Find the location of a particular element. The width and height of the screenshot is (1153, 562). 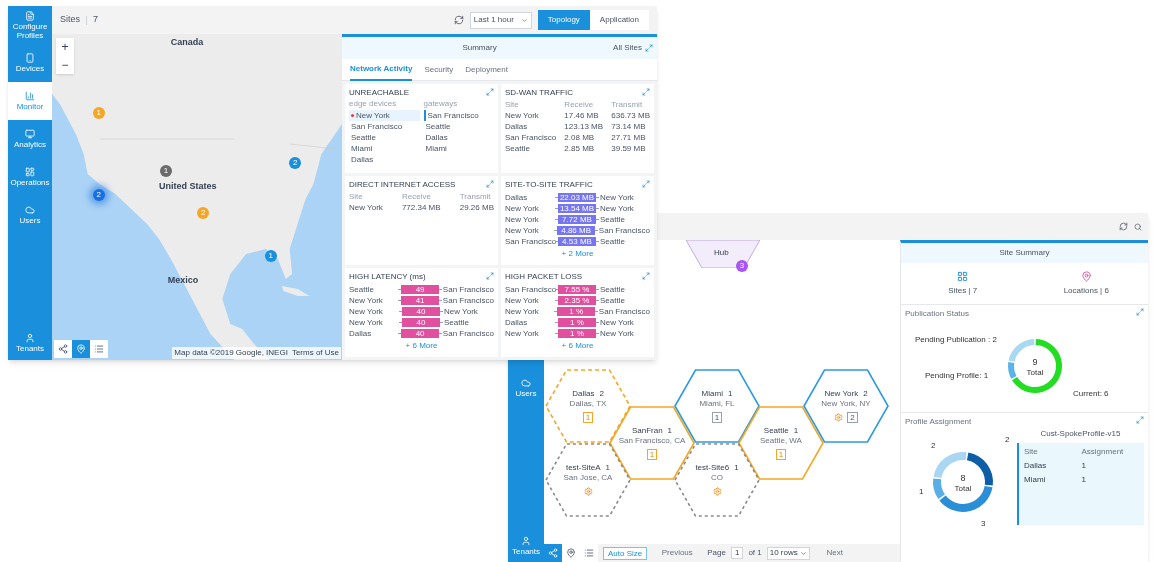

value-pill: 40 is located at coordinates (421, 311).